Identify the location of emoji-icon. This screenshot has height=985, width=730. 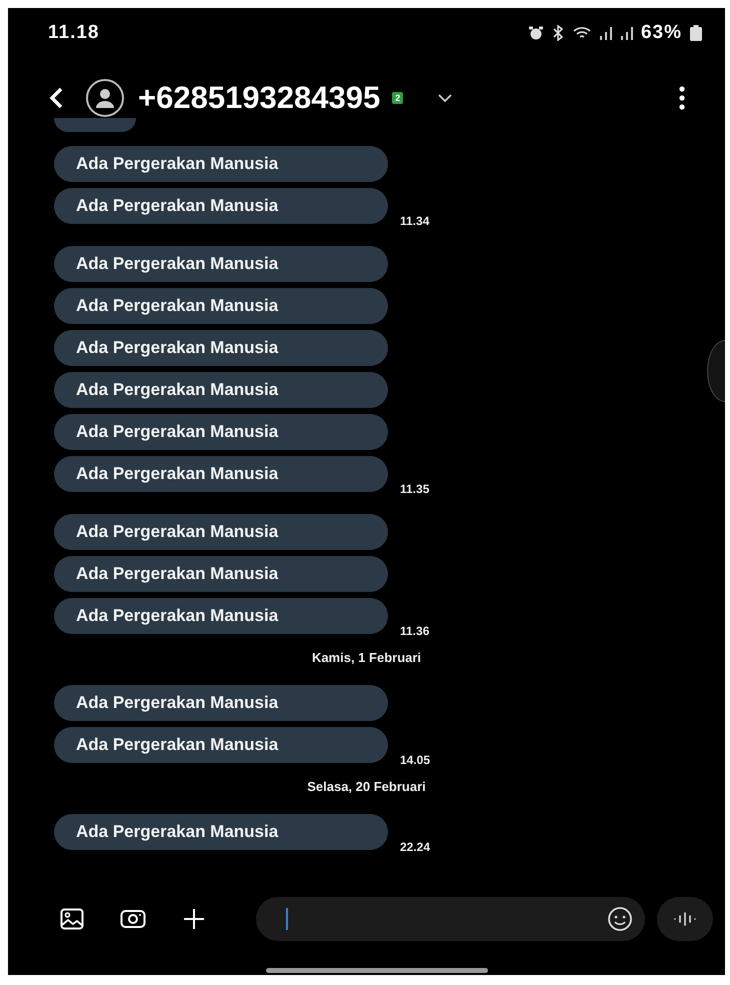
(620, 919).